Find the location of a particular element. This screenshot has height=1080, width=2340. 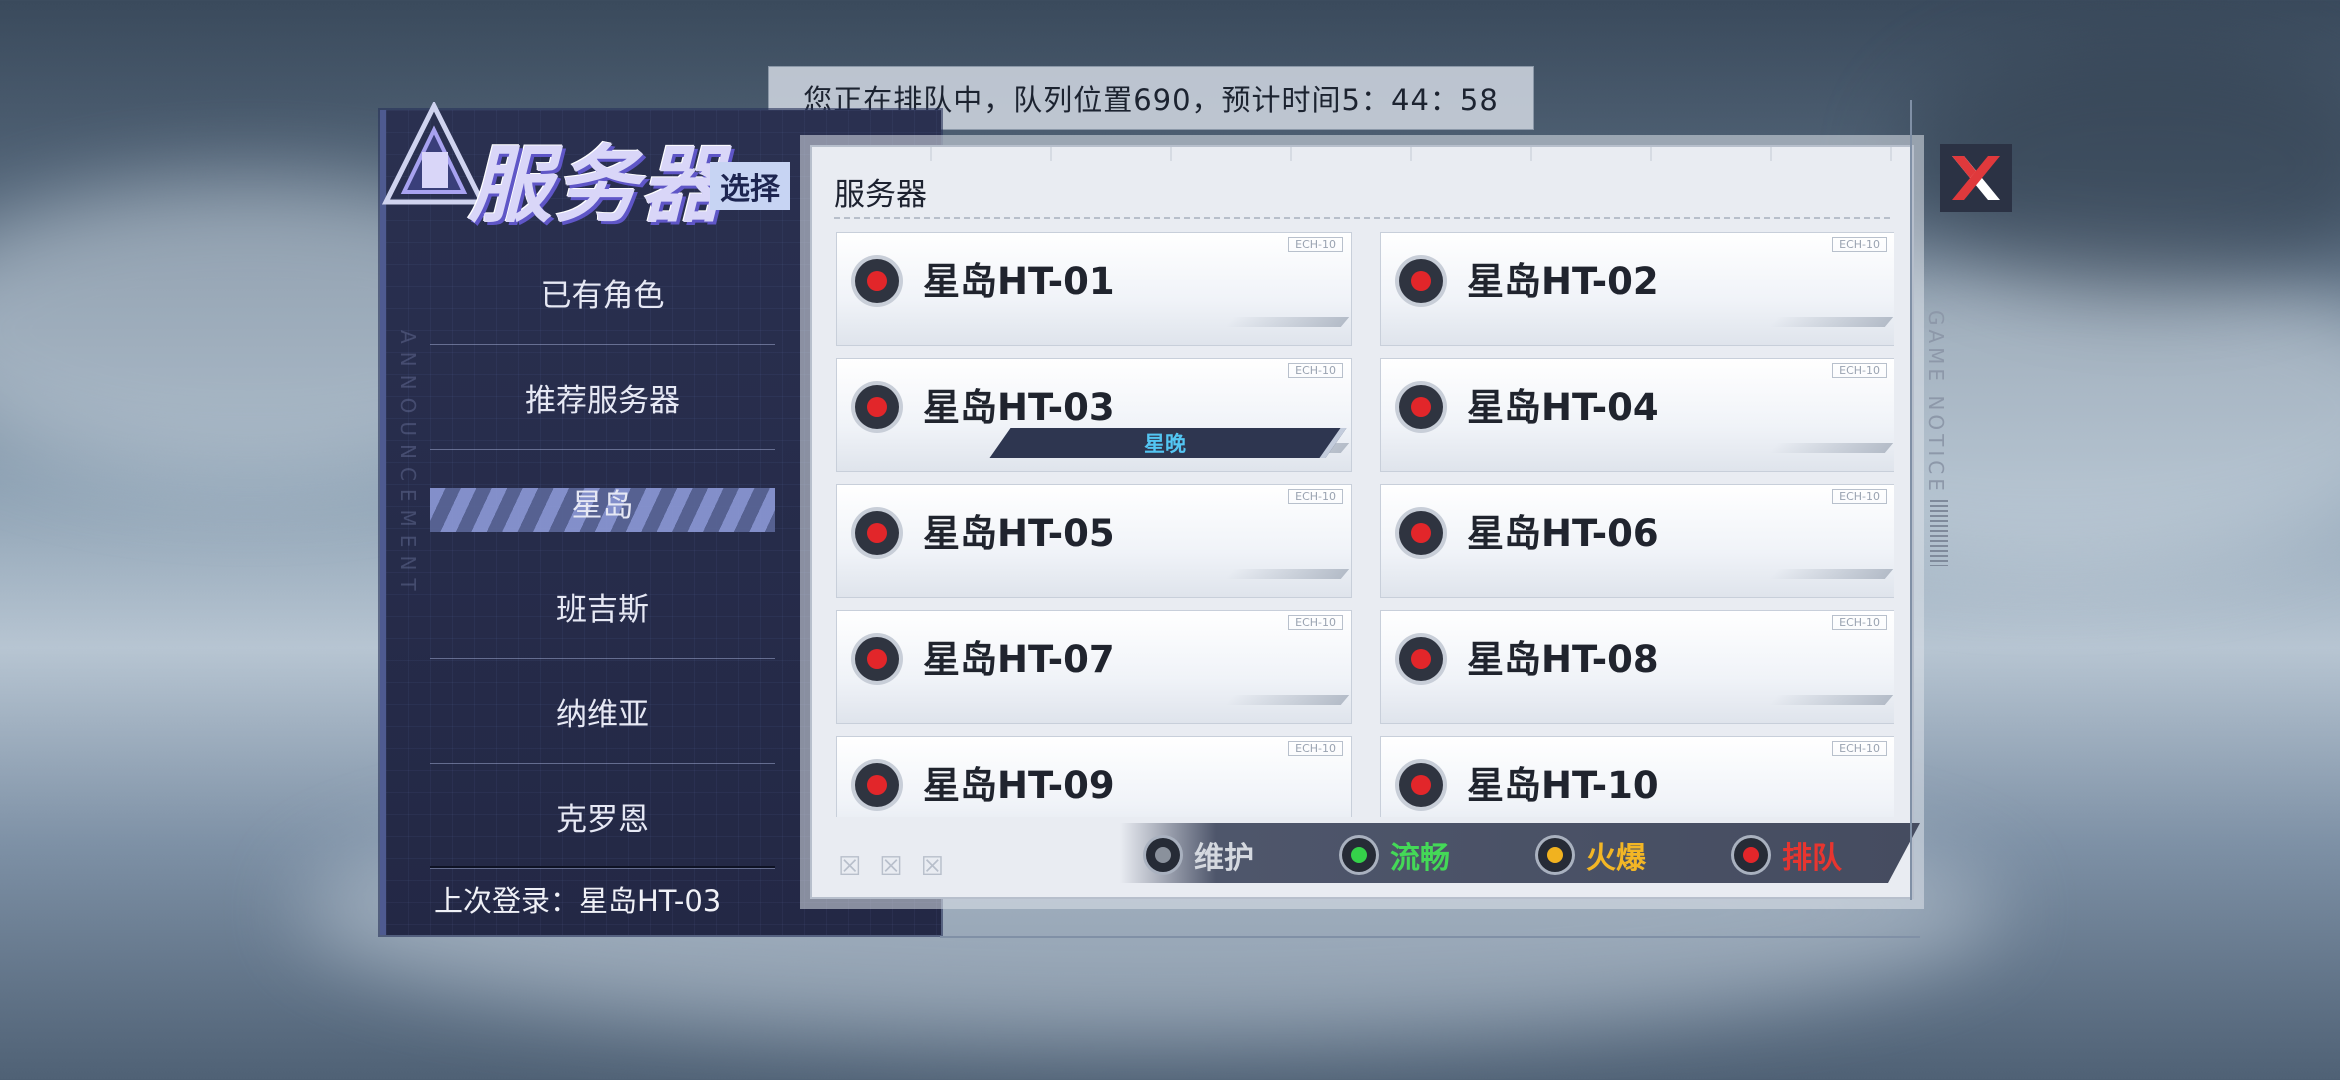

category-item-existing-roles: 已有角色 is located at coordinates (602, 292).